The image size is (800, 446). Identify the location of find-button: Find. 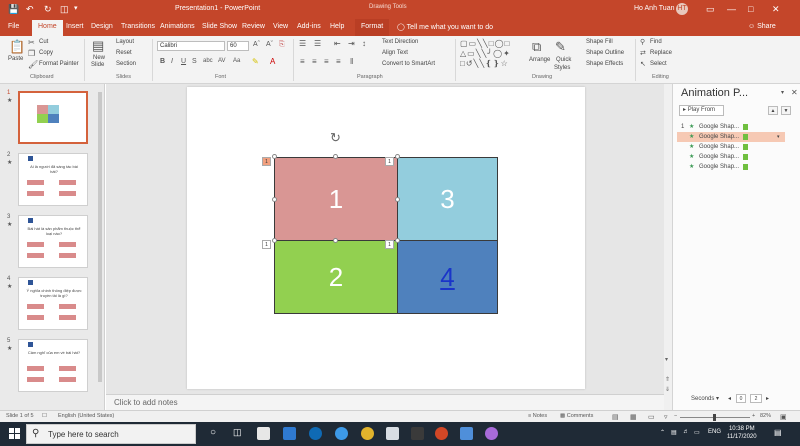
(656, 42).